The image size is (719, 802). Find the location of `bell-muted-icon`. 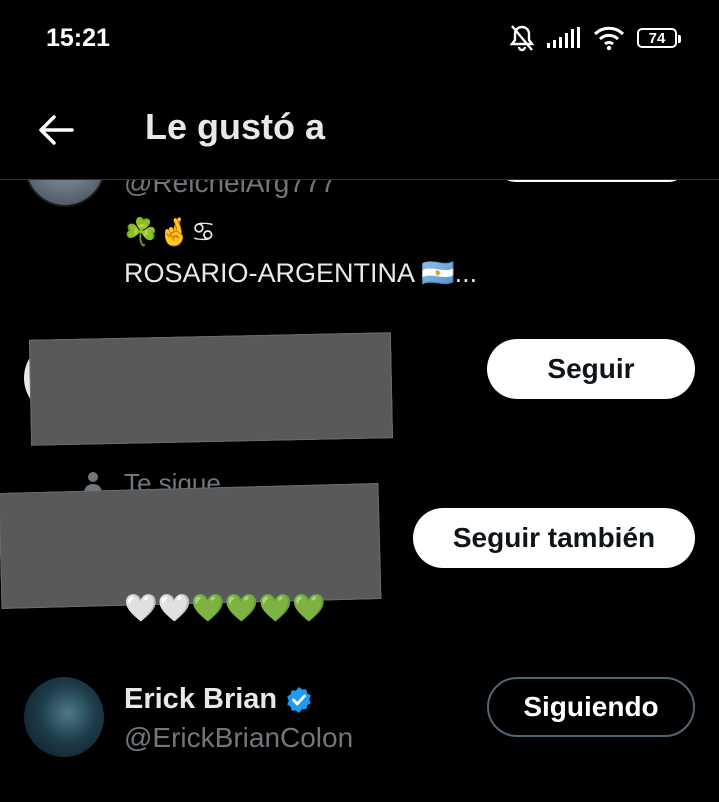

bell-muted-icon is located at coordinates (522, 38).